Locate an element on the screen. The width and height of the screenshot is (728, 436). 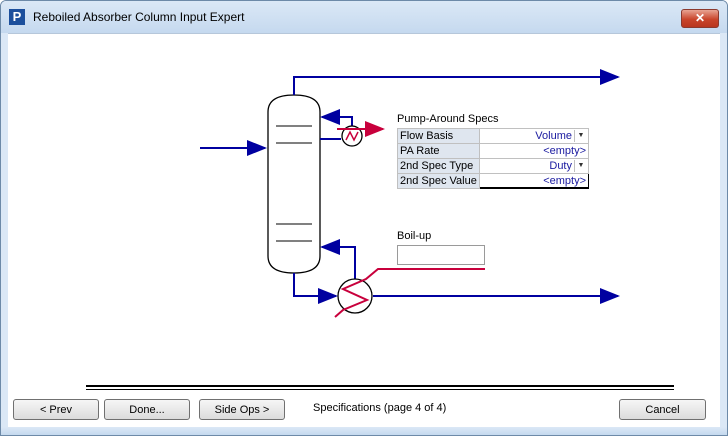
pump-around-heading: Pump-Around Specs is located at coordinates (448, 119).